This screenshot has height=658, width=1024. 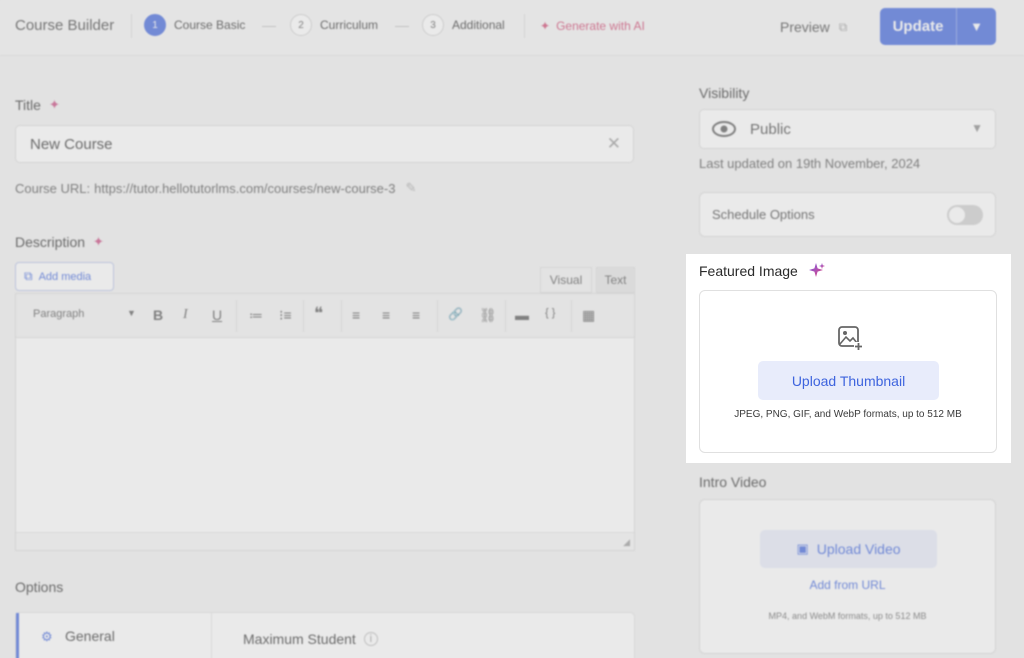 I want to click on max-student-label-row: Maximum Student i, so click(x=310, y=639).